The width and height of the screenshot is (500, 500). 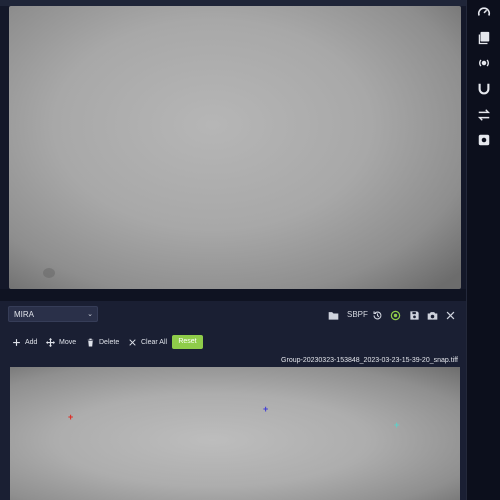 What do you see at coordinates (484, 38) in the screenshot?
I see `library-icon` at bounding box center [484, 38].